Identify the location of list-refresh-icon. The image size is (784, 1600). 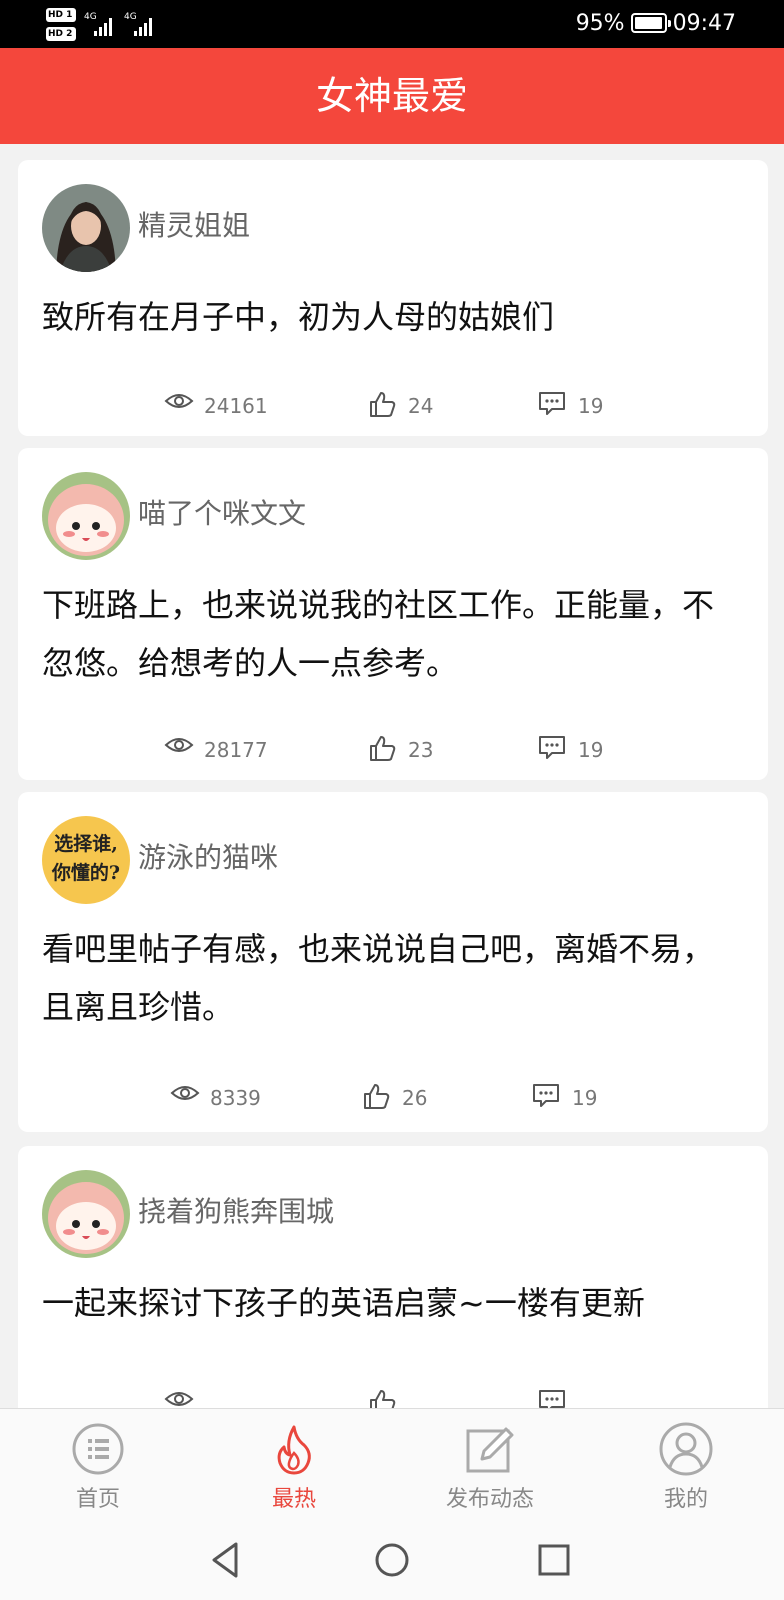
(98, 1449).